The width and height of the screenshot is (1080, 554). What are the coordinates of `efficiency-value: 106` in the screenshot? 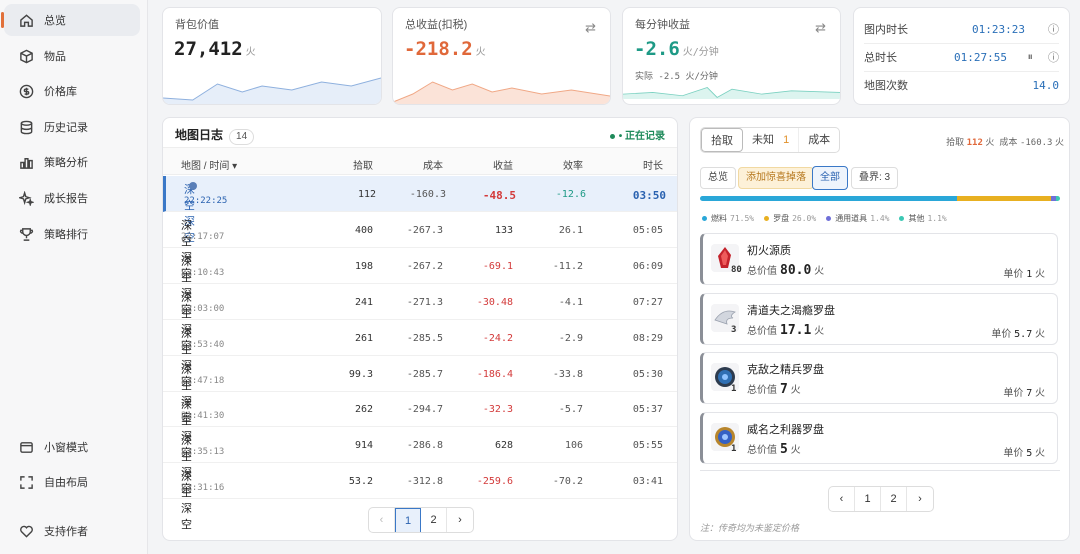 It's located at (573, 446).